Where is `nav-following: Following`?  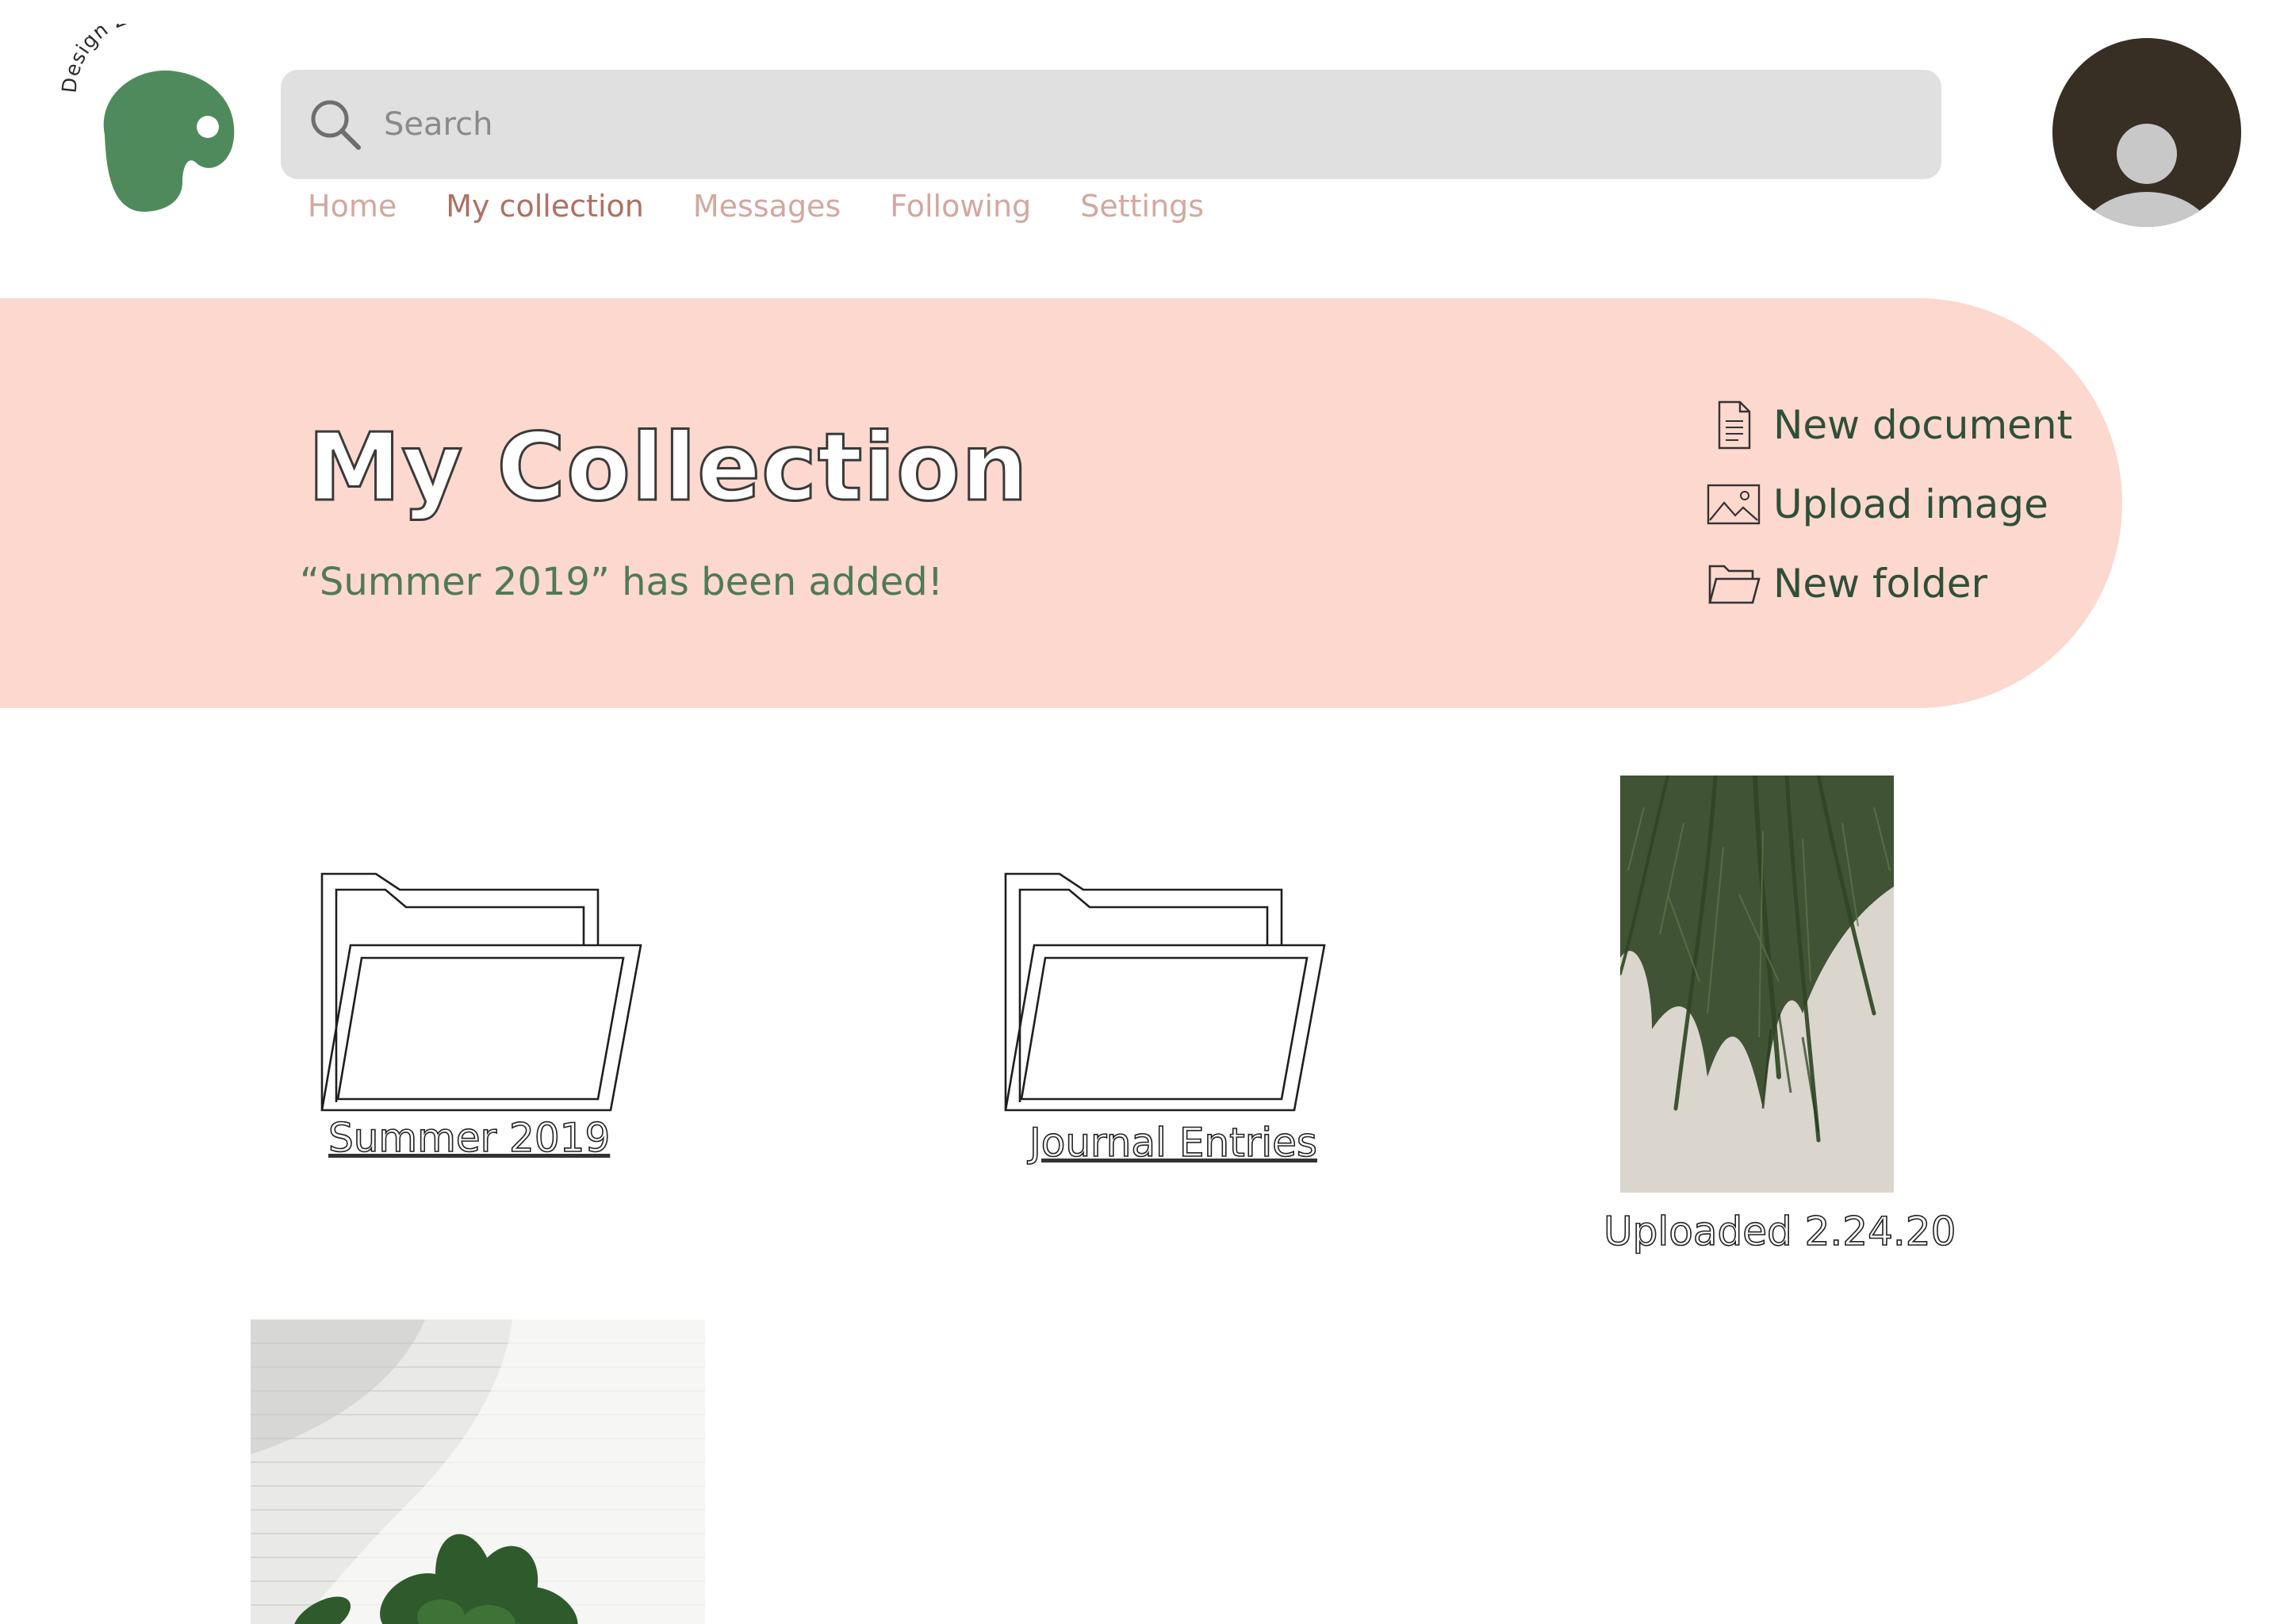 nav-following: Following is located at coordinates (960, 206).